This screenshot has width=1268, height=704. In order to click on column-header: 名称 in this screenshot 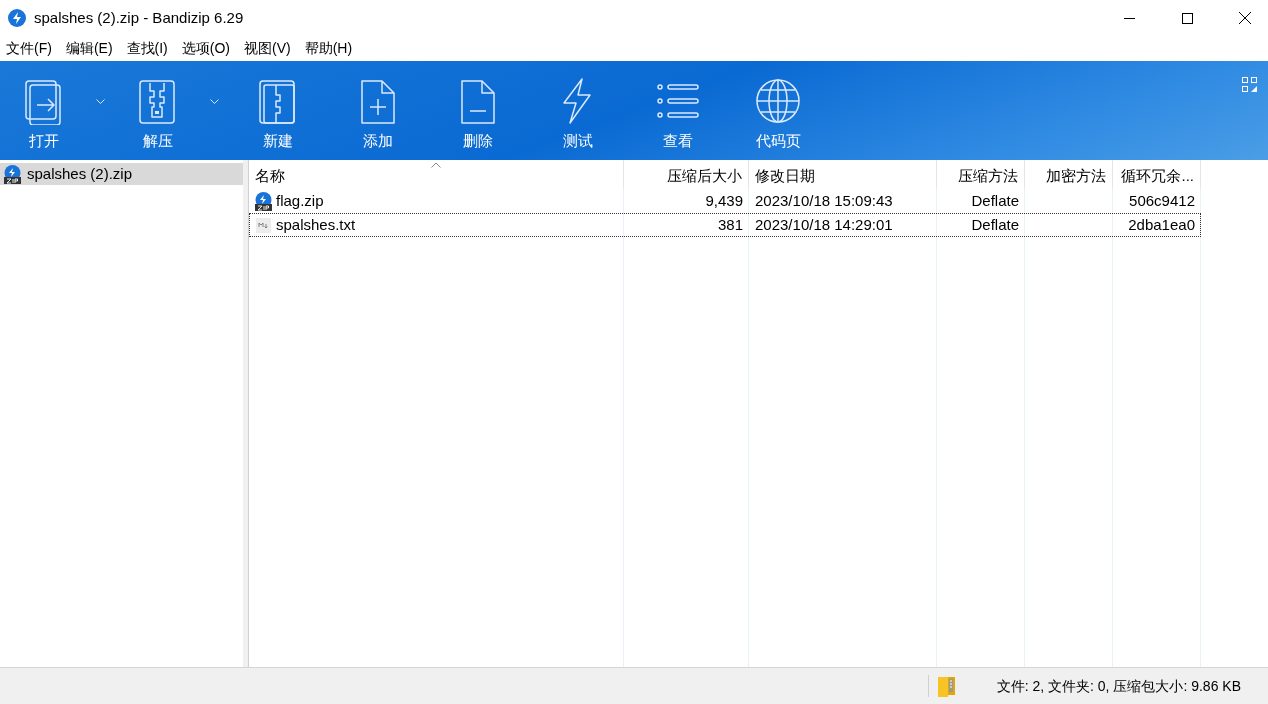, I will do `click(436, 174)`.